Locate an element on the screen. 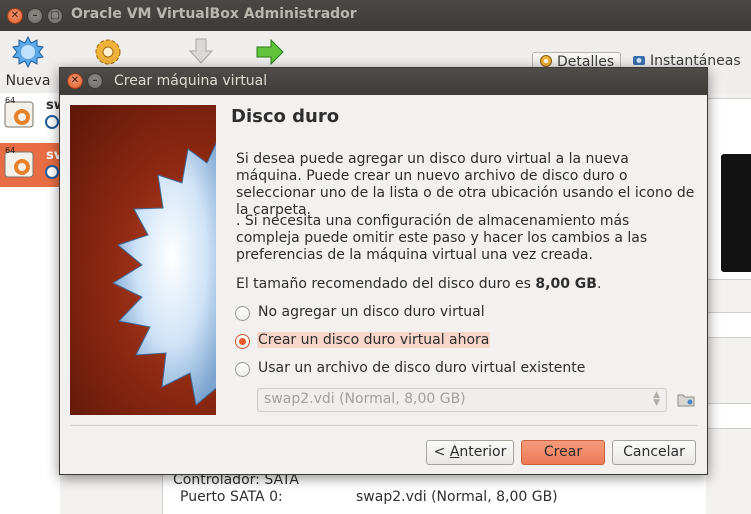  back-button: < Anterior is located at coordinates (470, 452).